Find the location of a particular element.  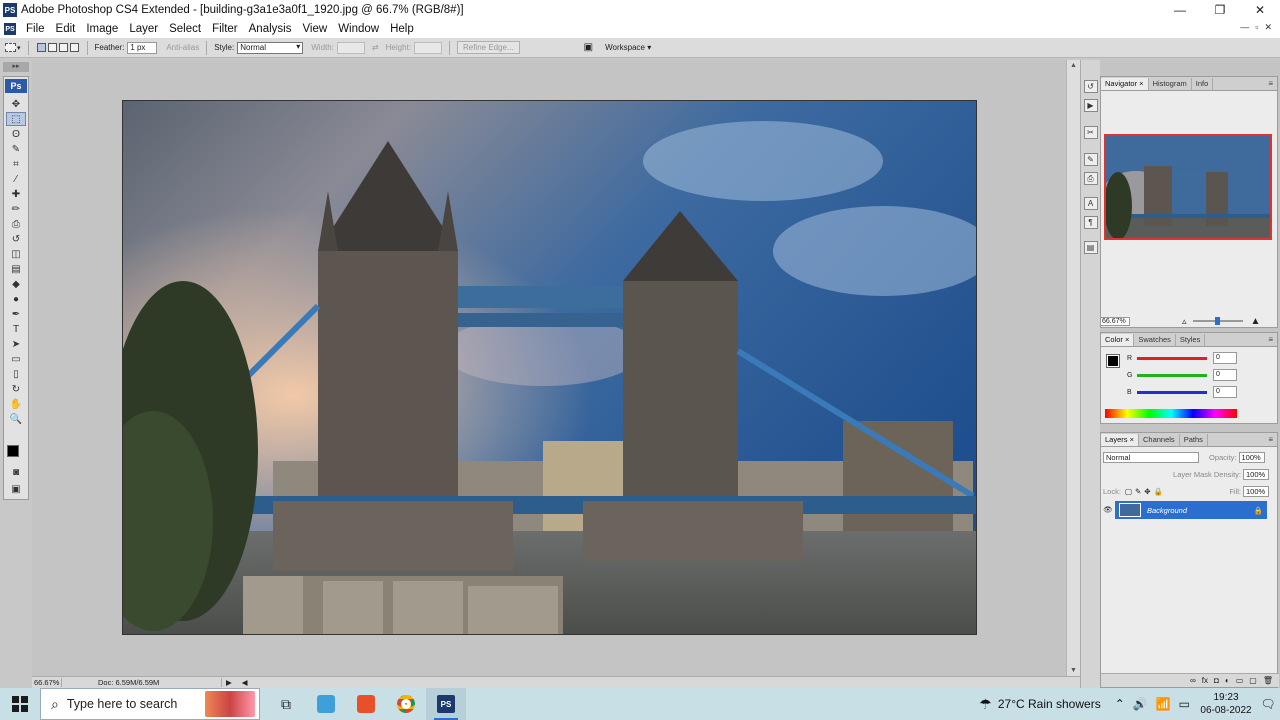

menu-view: View is located at coordinates (315, 29).